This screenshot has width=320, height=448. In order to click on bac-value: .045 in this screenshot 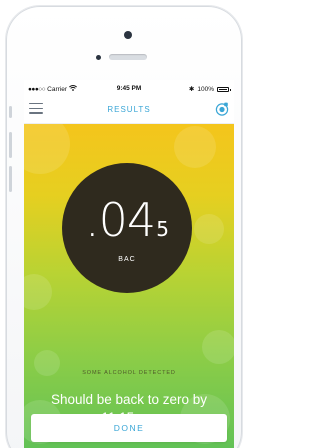, I will do `click(127, 220)`.